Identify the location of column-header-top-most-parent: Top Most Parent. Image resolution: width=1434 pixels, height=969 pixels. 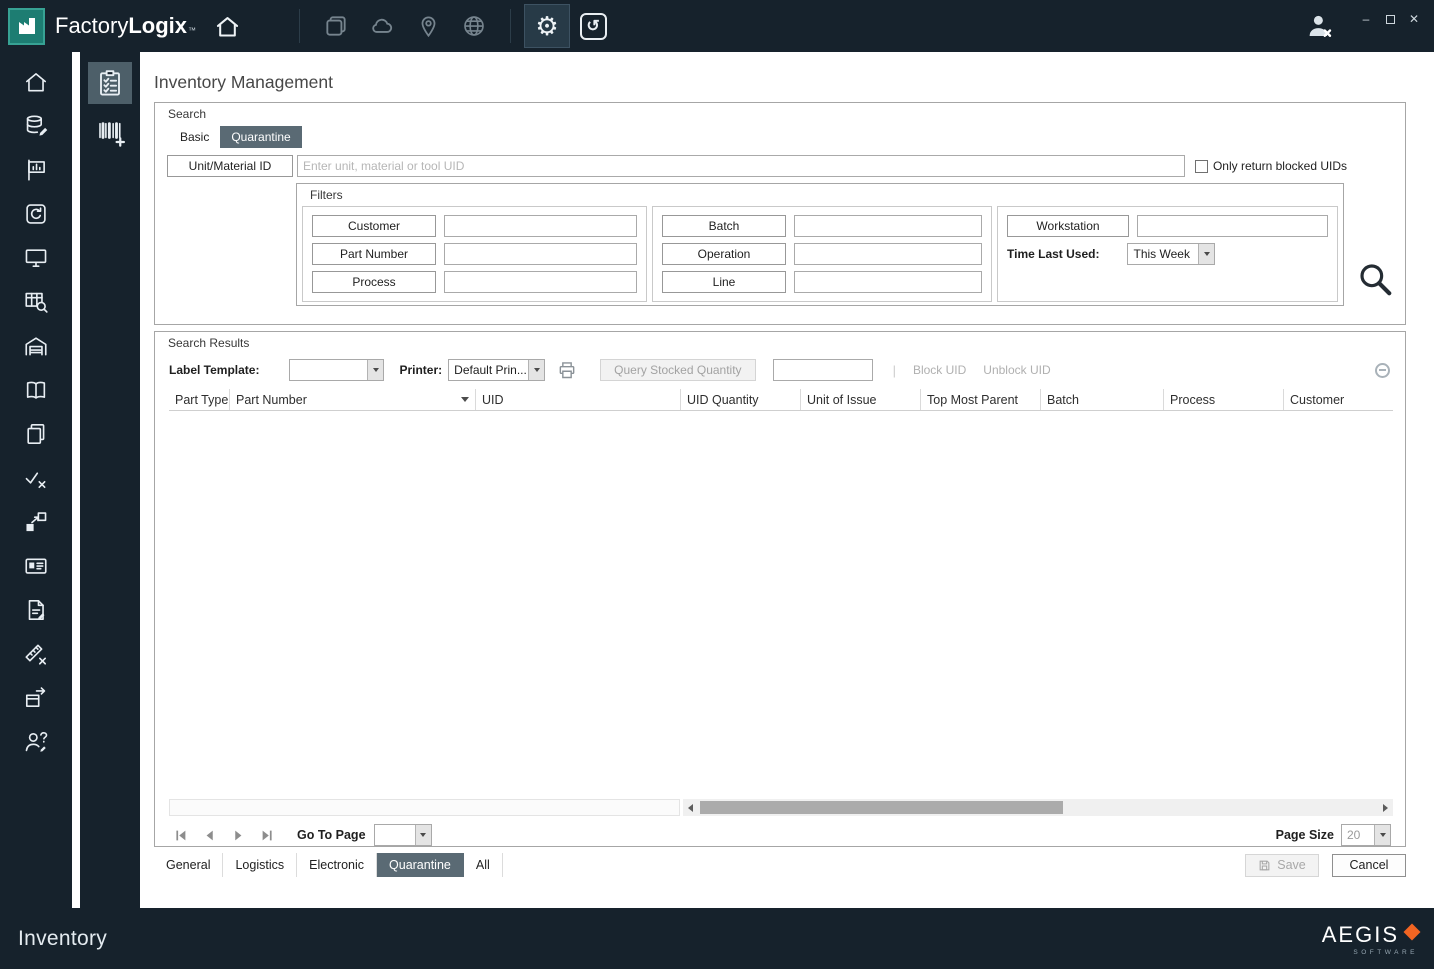
(981, 399).